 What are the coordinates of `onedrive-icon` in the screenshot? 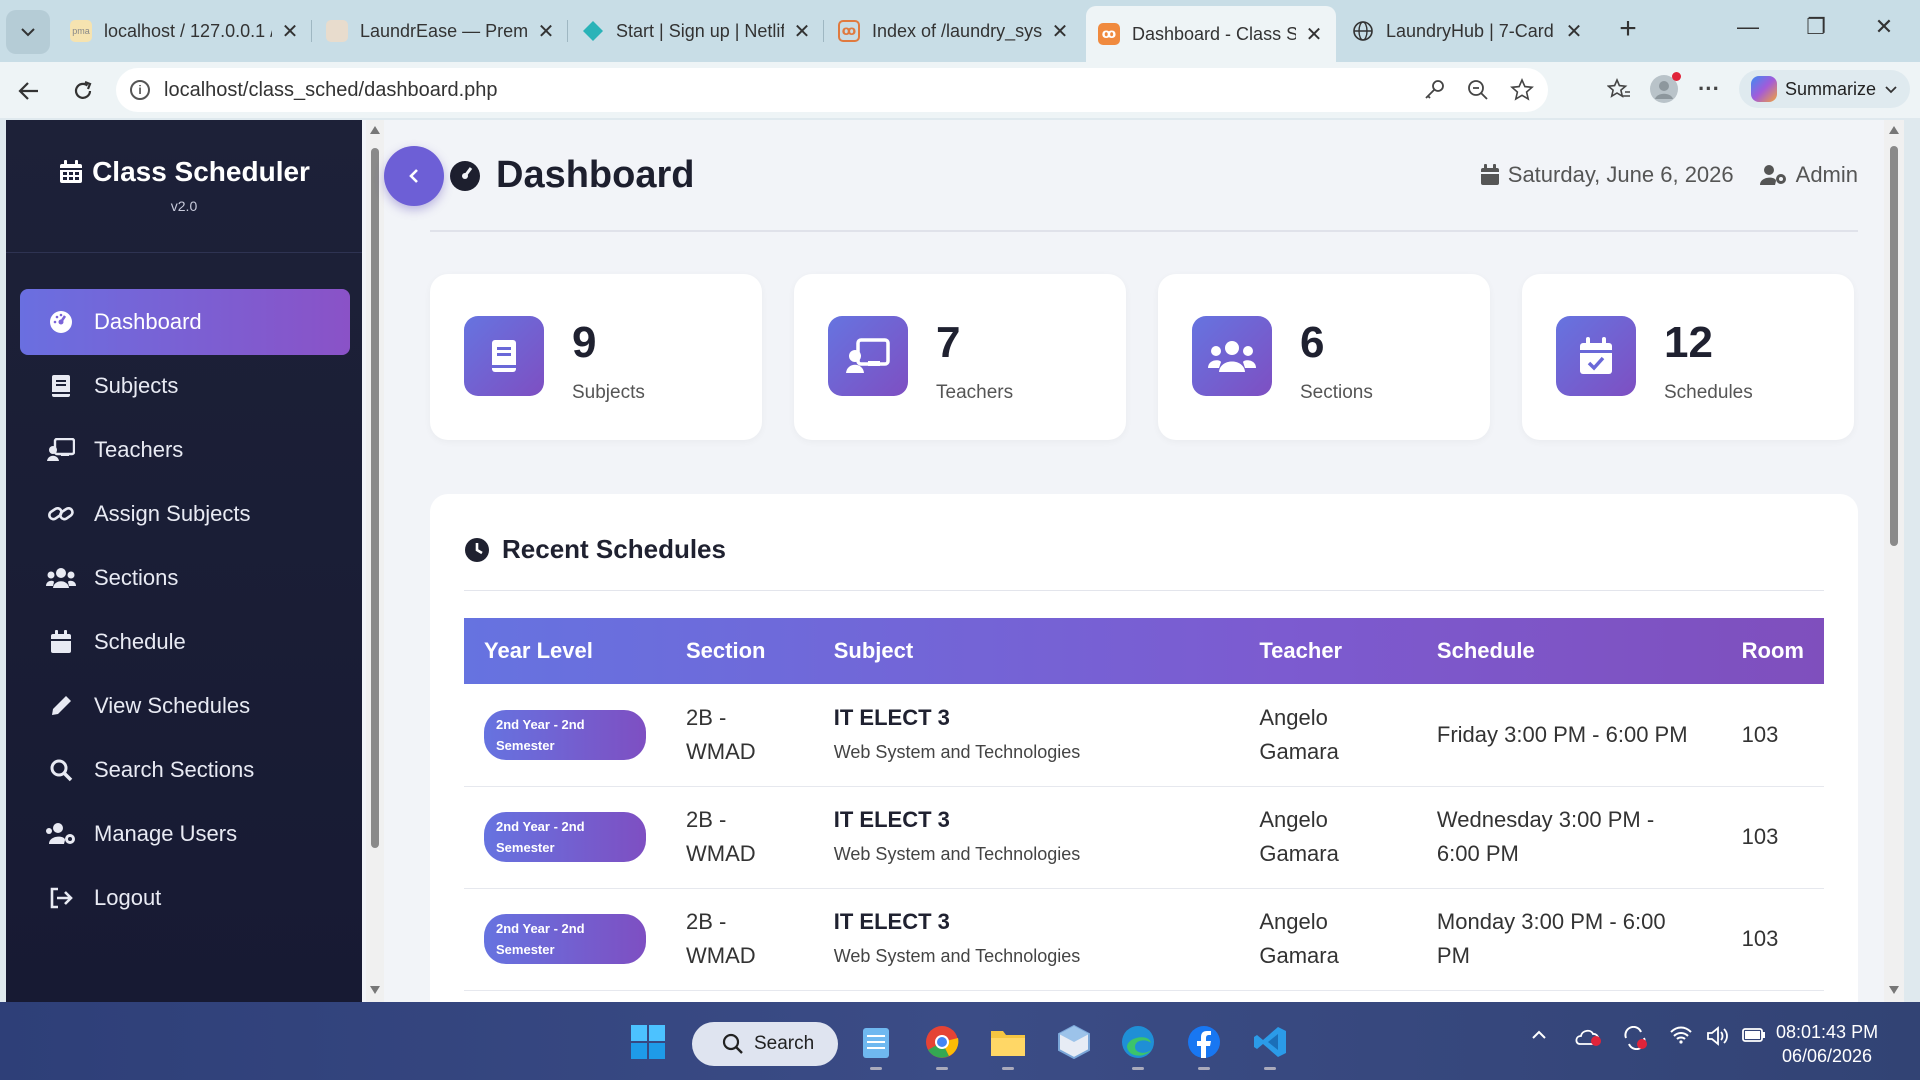 It's located at (1588, 1036).